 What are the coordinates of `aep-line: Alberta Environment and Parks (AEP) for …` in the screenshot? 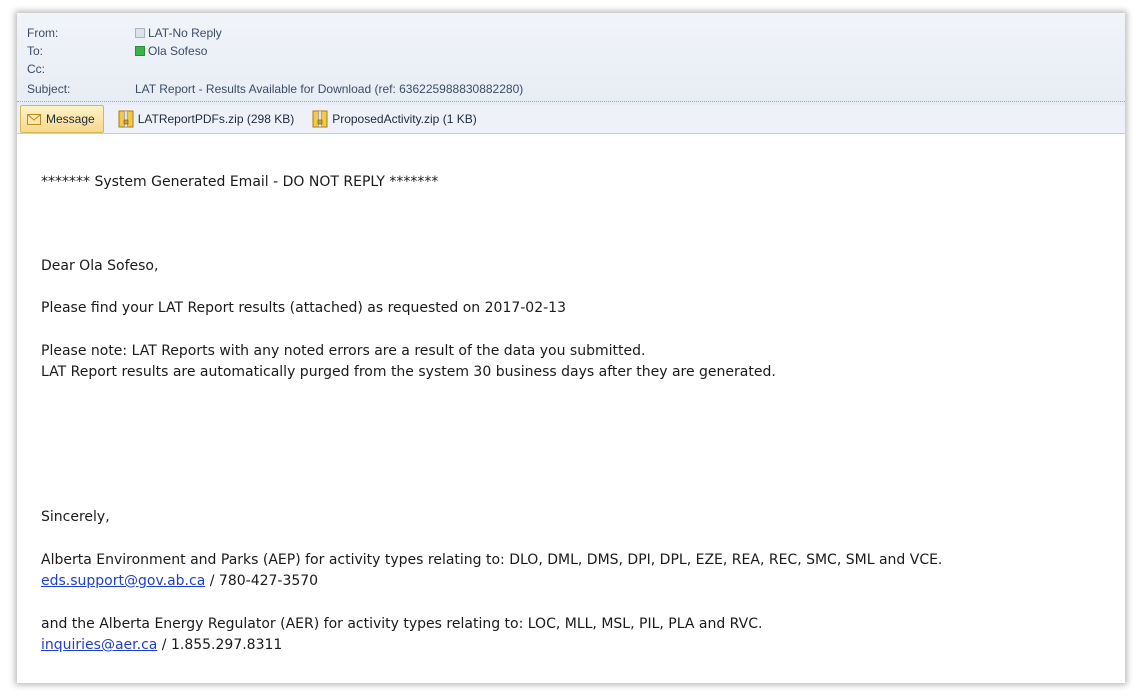 It's located at (492, 560).